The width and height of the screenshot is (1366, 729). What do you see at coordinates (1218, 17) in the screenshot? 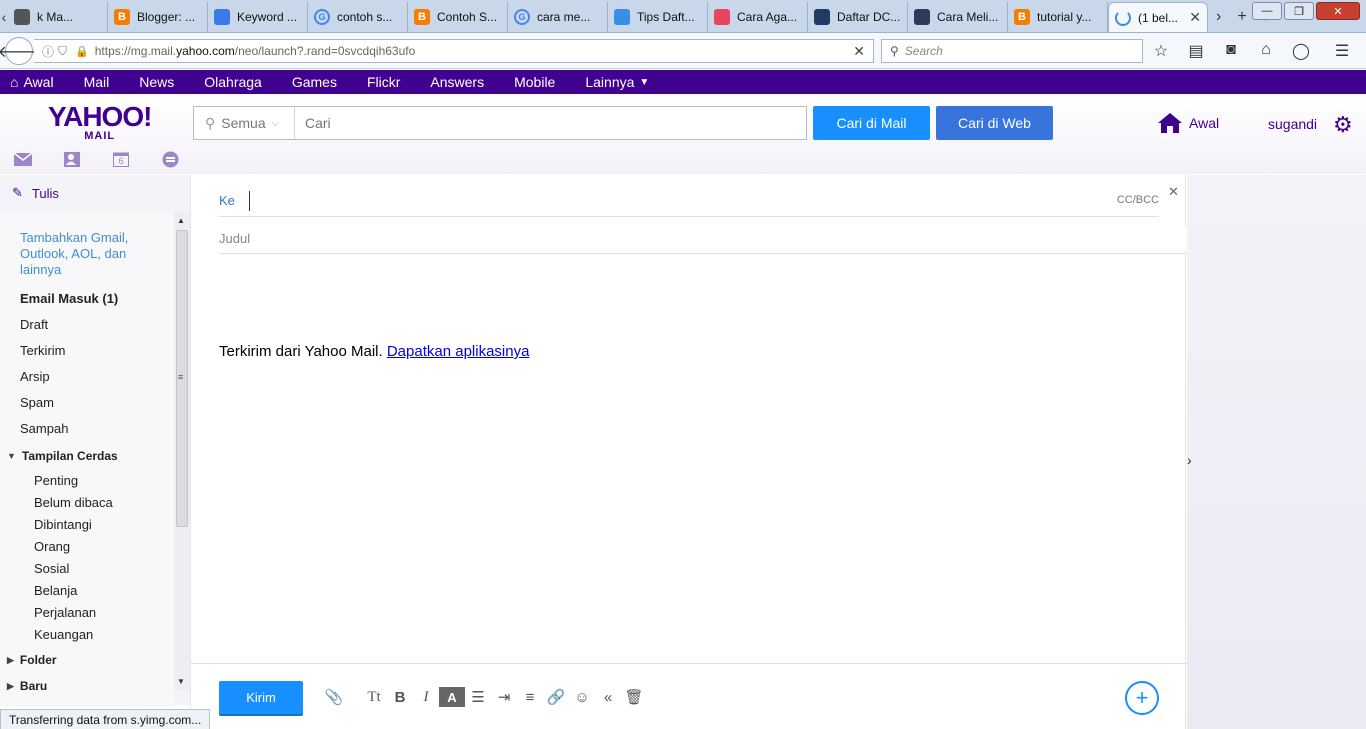
I see `tab-scroll-right-button: ›` at bounding box center [1218, 17].